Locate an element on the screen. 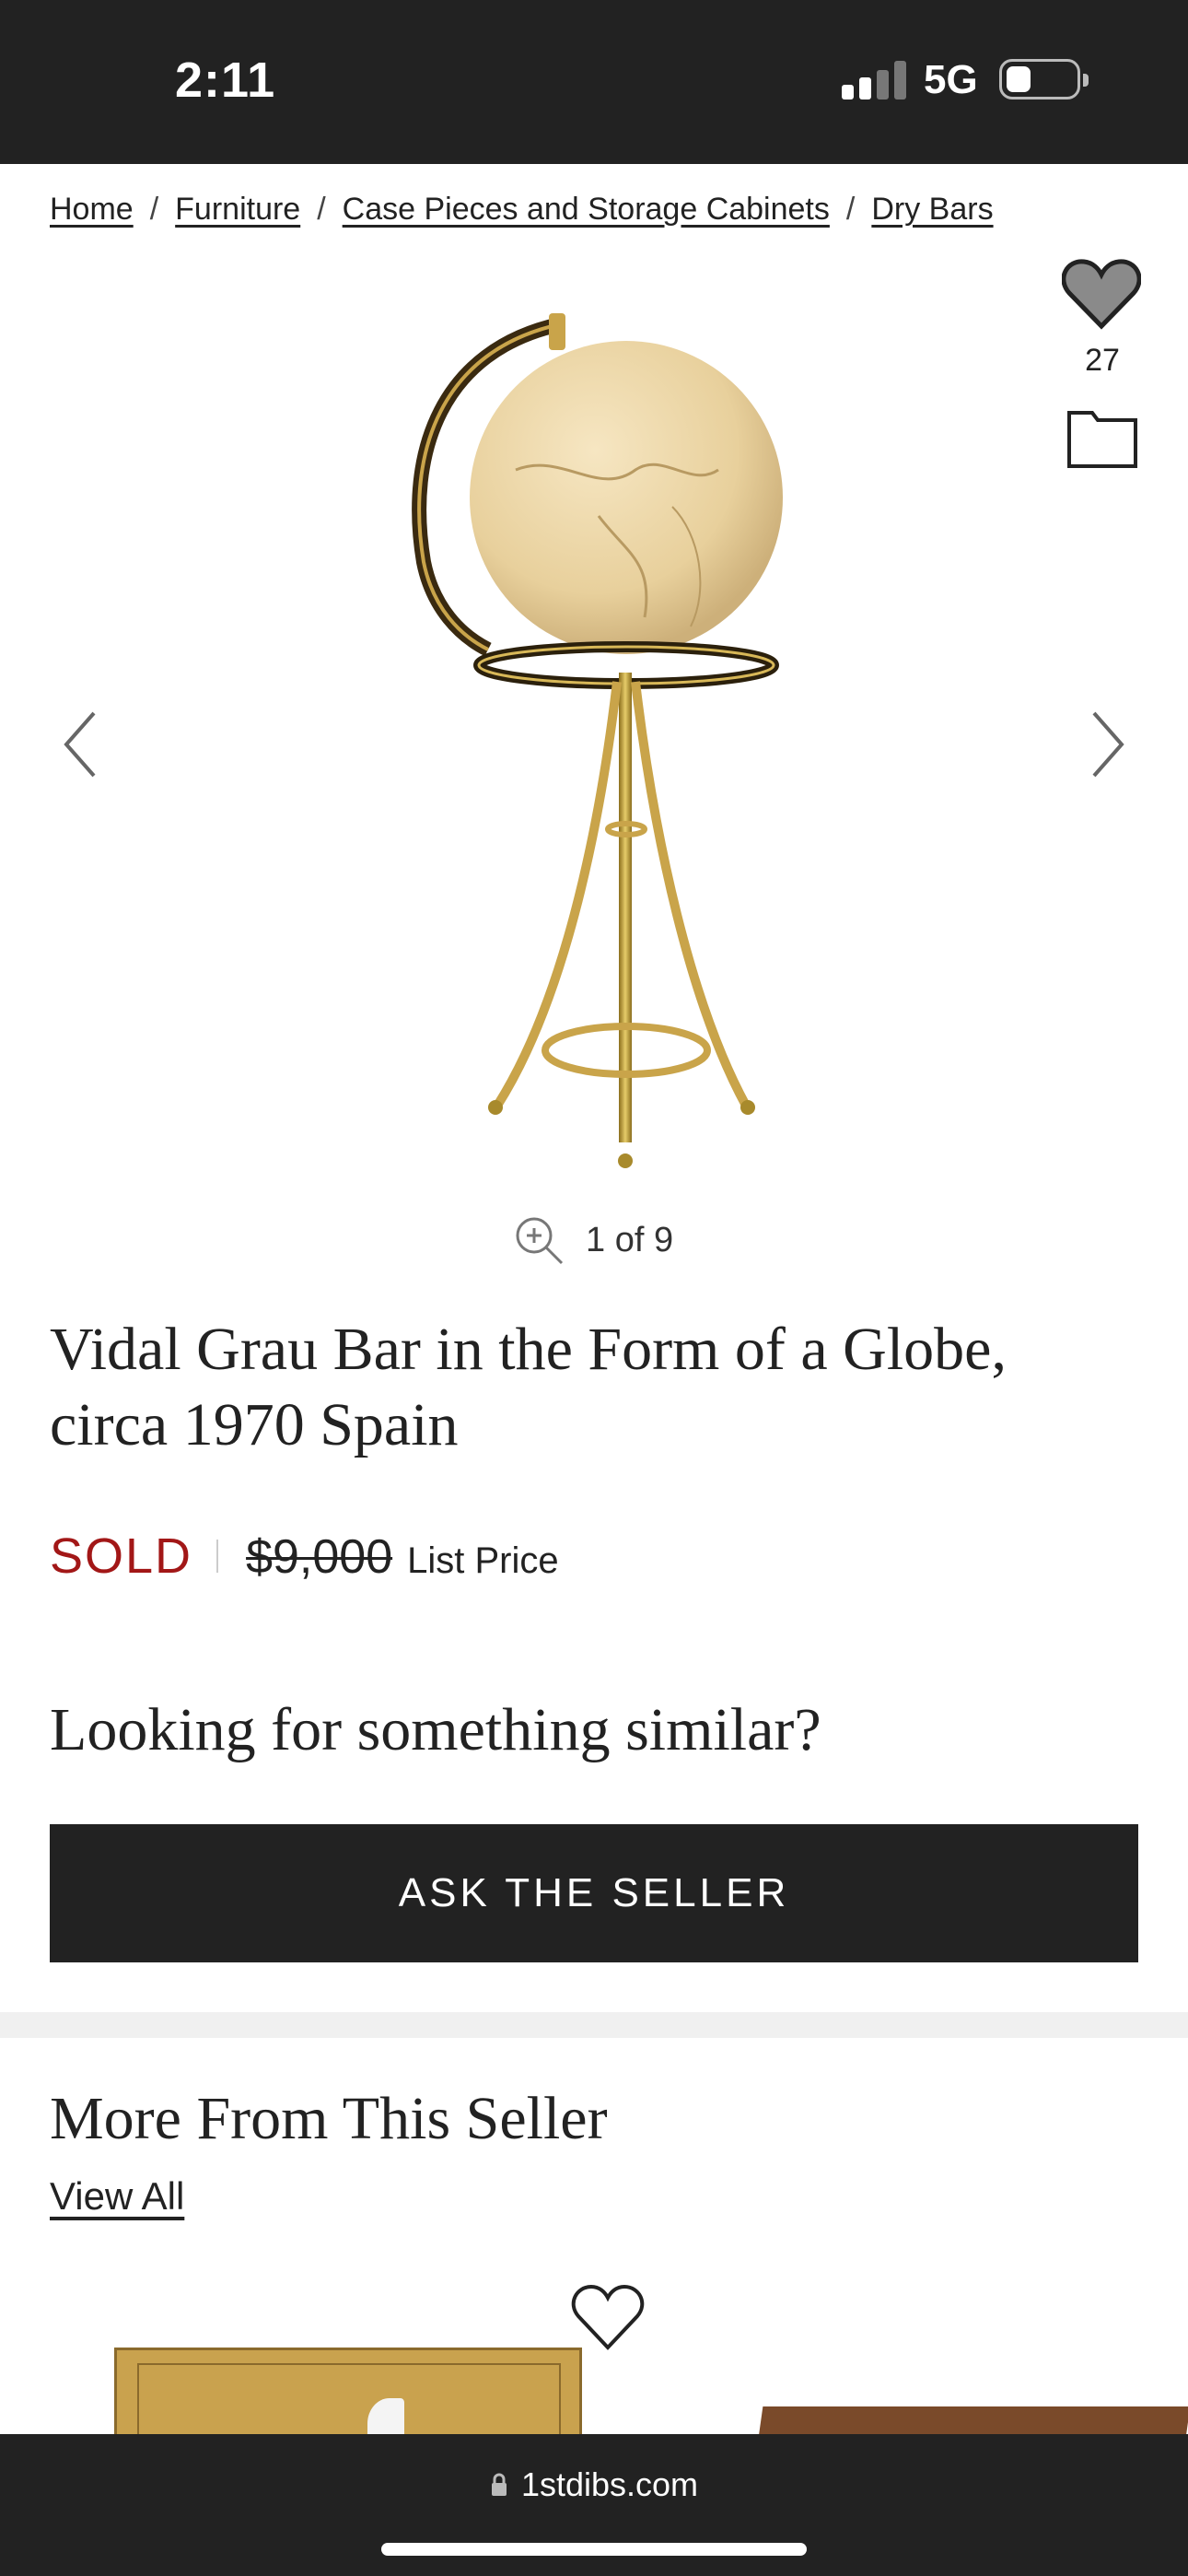 The height and width of the screenshot is (2576, 1188). list-price-label: List Price is located at coordinates (483, 1560).